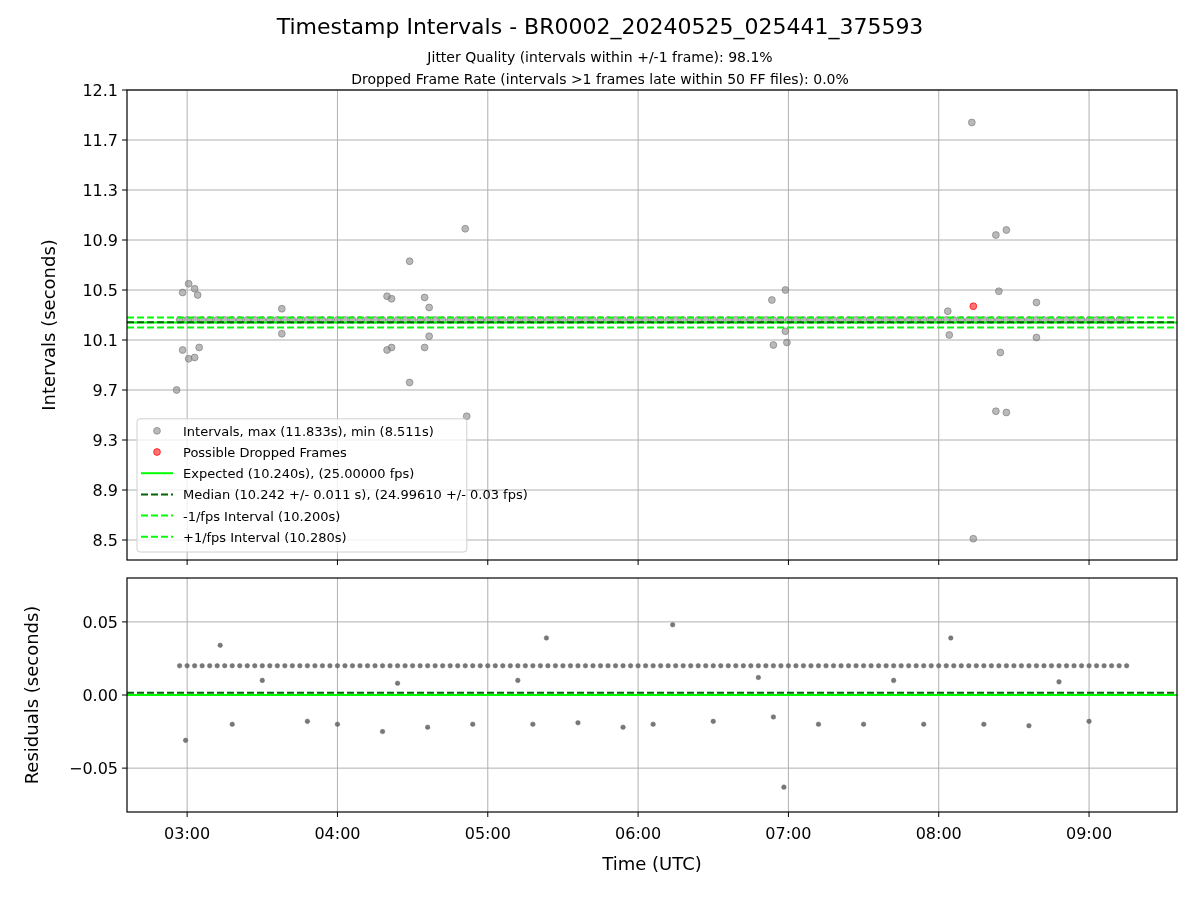 This screenshot has height=900, width=1200. I want to click on tick-label: 0.00, so click(100, 695).